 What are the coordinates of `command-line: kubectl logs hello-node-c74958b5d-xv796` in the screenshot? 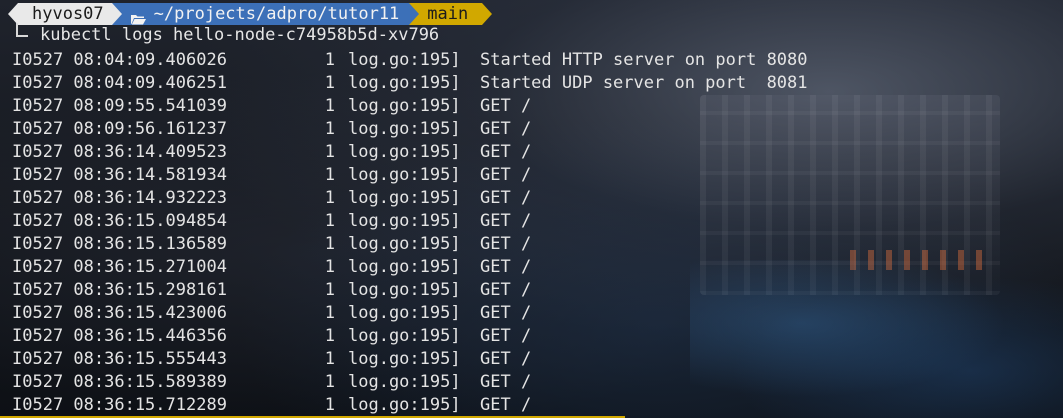 It's located at (228, 34).